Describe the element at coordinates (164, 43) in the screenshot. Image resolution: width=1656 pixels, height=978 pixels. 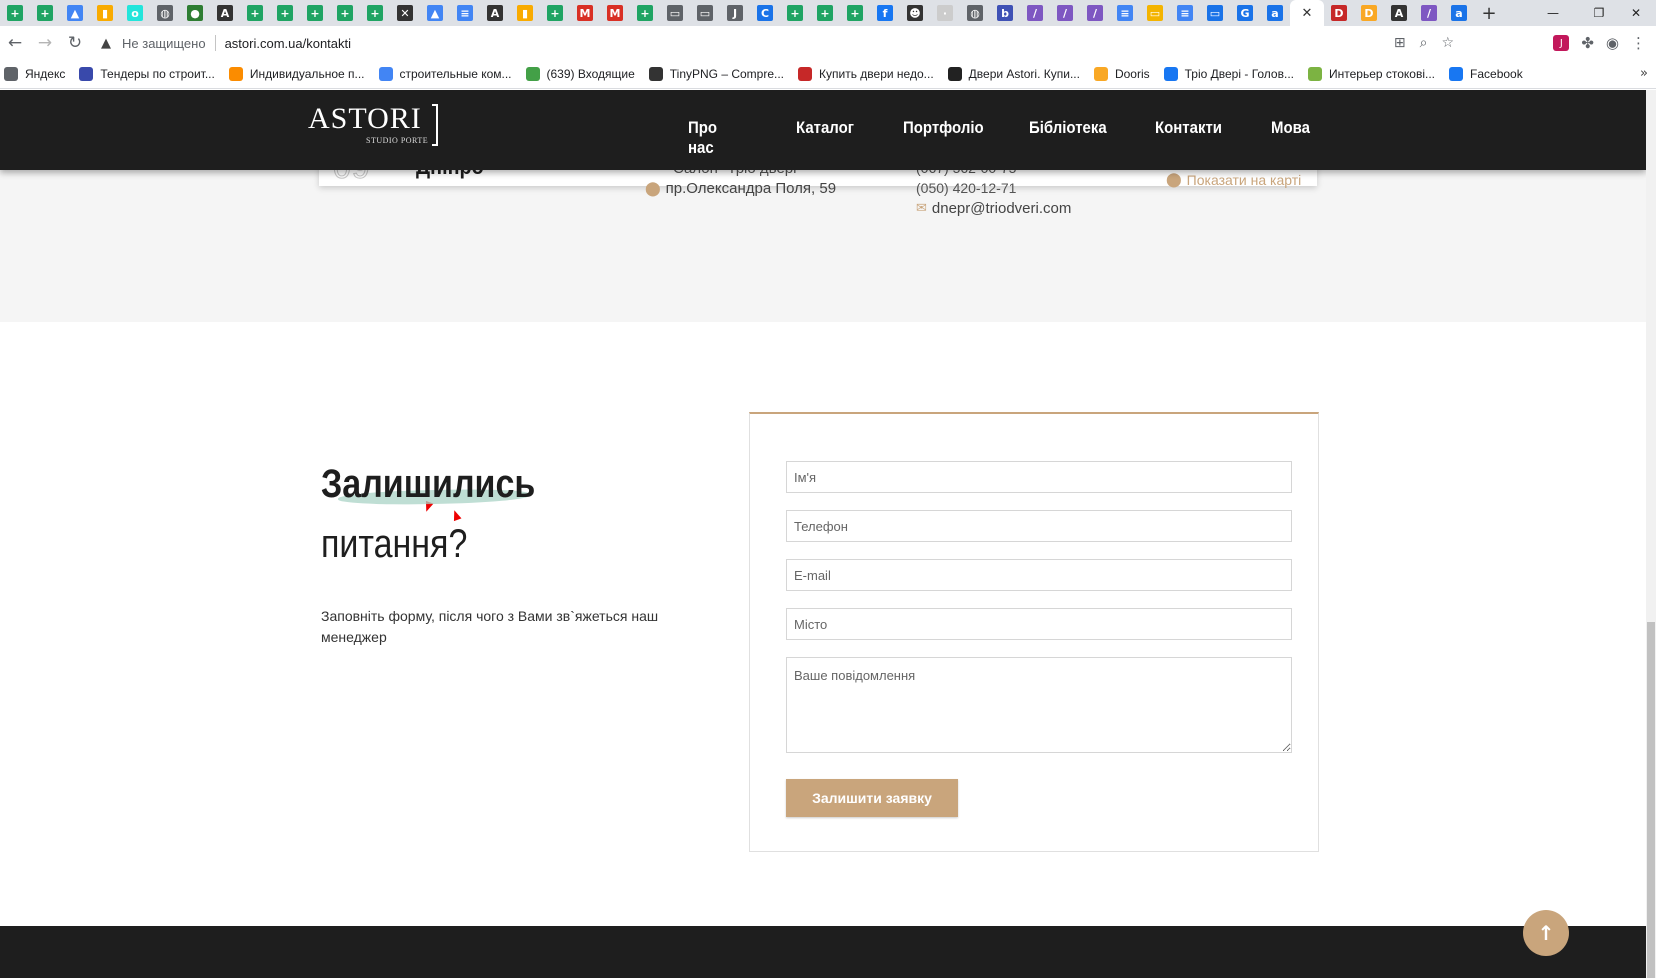
I see `insecure-label: Не защищено` at that location.